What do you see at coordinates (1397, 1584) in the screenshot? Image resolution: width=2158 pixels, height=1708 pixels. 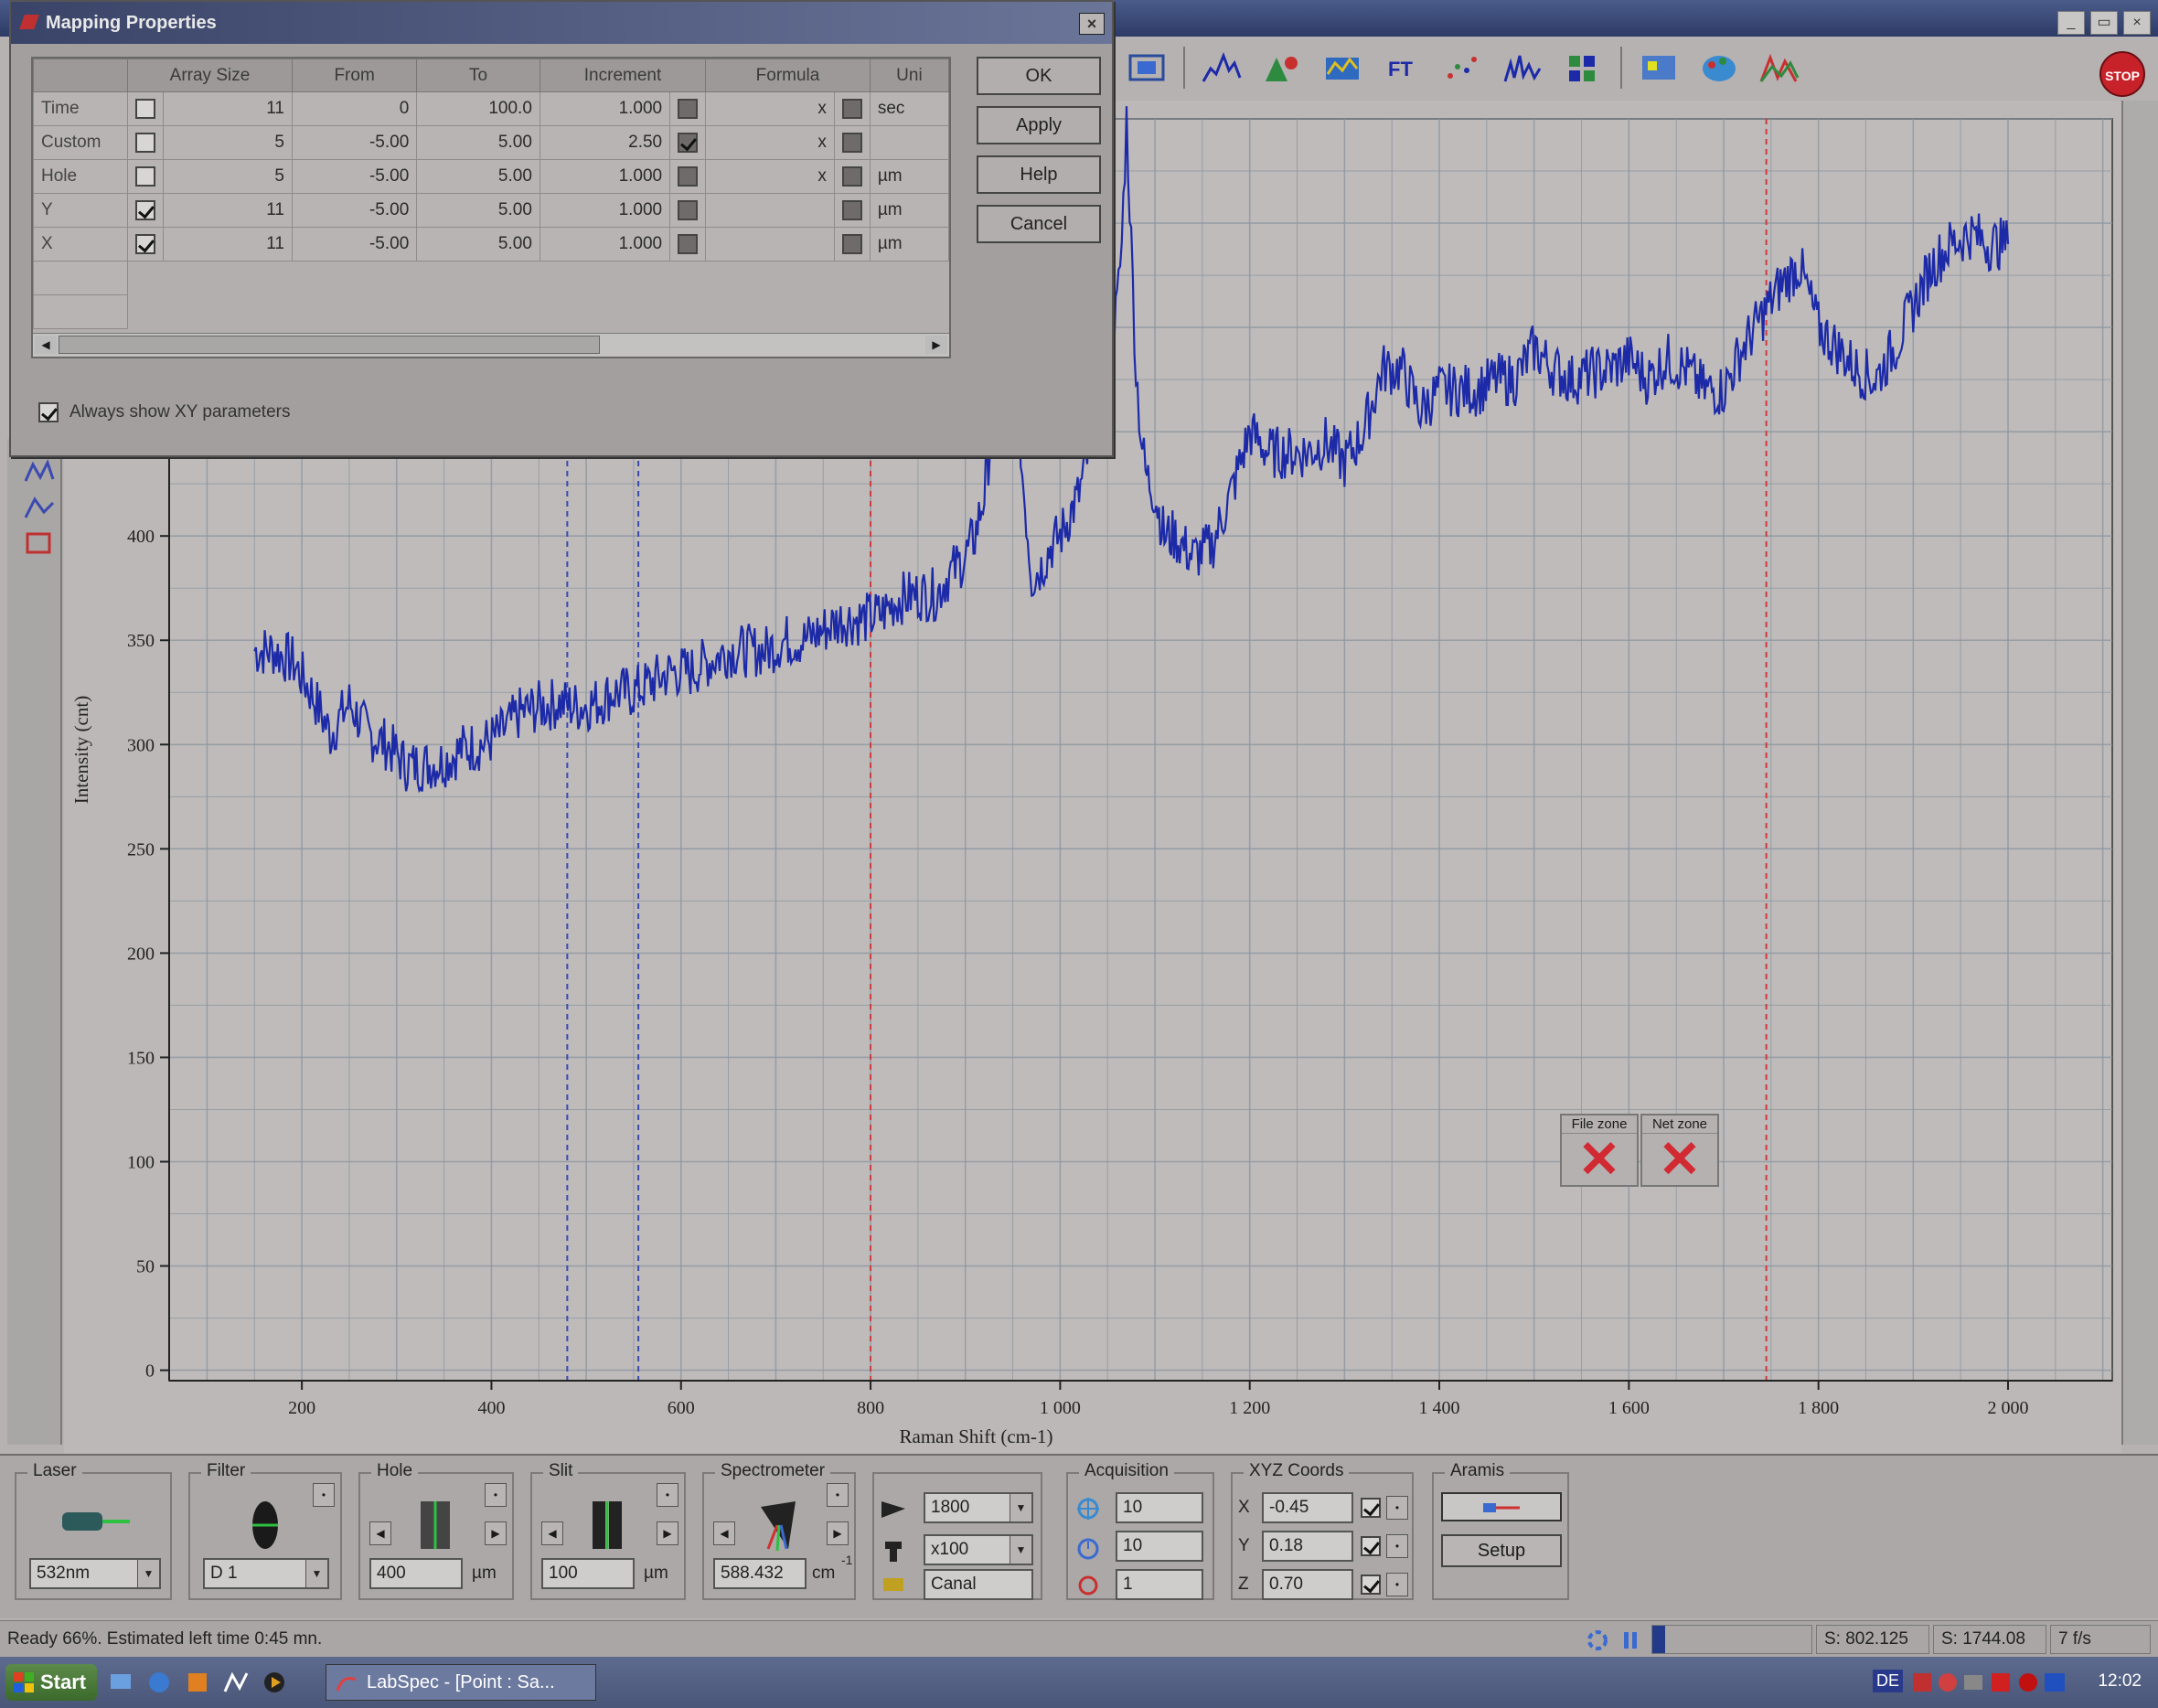 I see `z-coord-lock-icon: •` at bounding box center [1397, 1584].